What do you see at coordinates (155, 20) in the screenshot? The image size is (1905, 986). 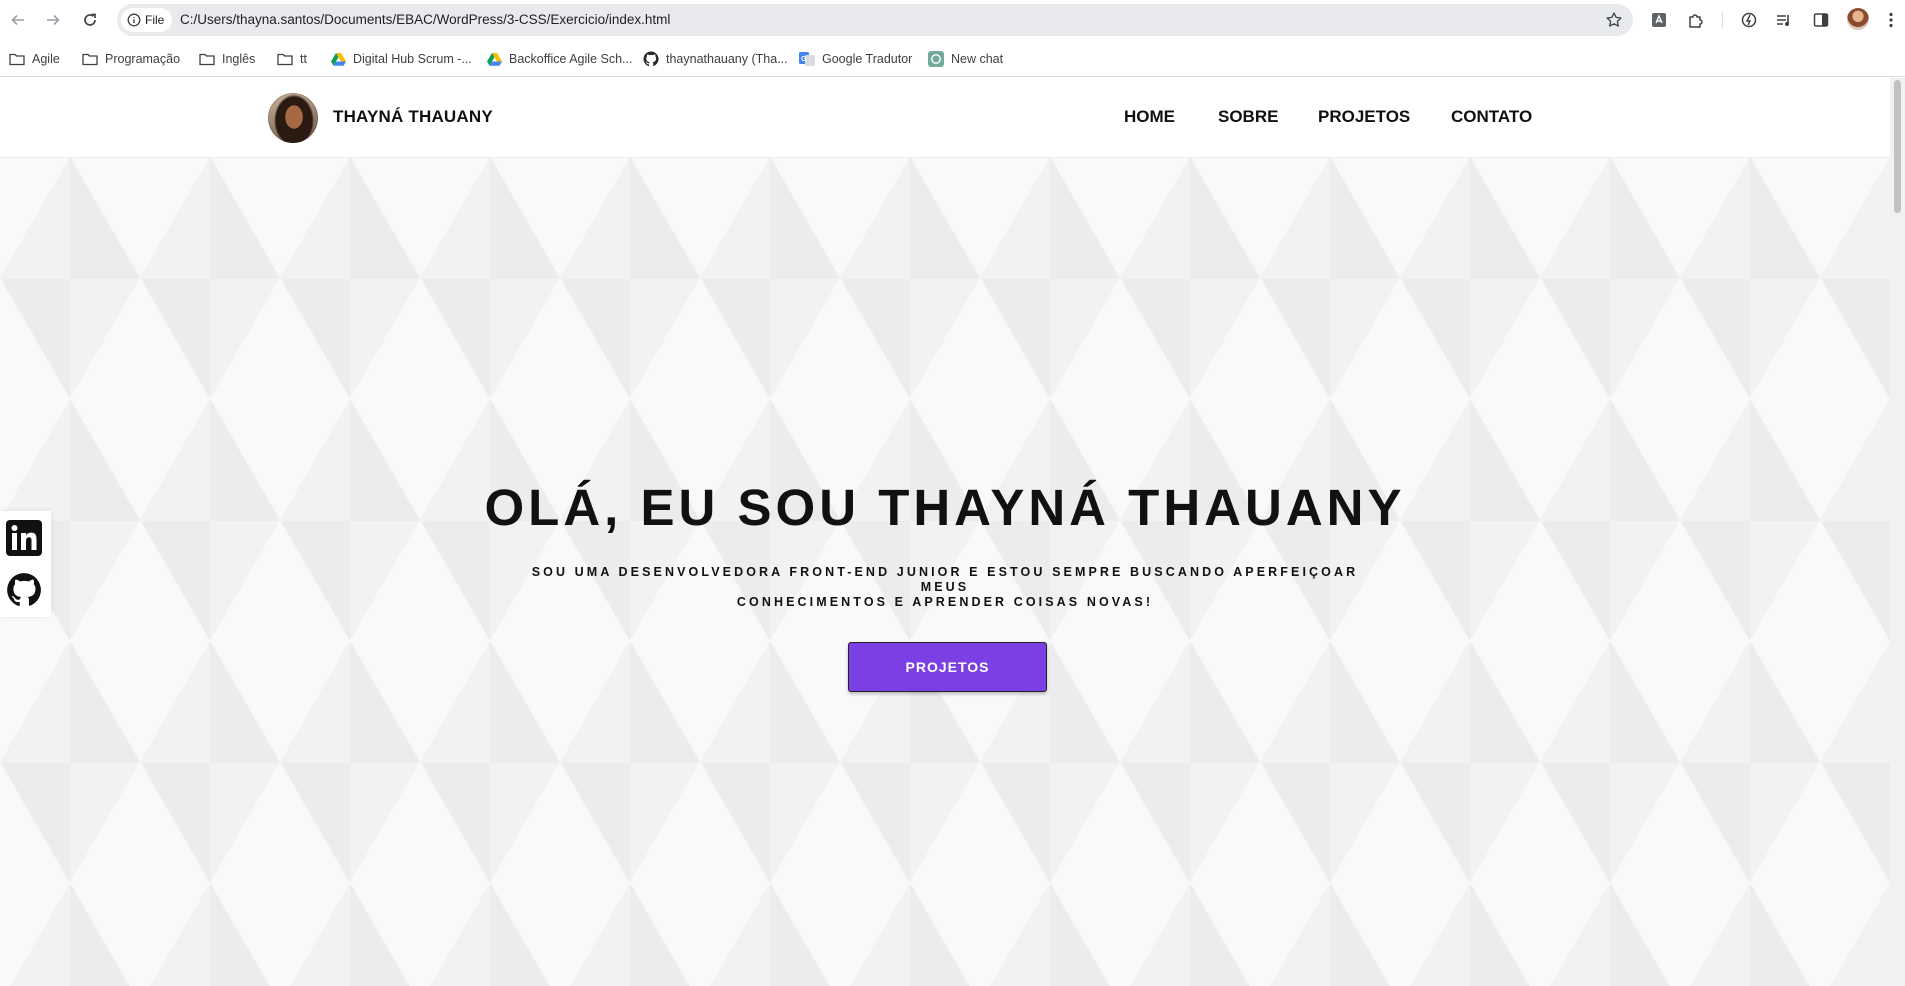 I see `site-chip-label: File` at bounding box center [155, 20].